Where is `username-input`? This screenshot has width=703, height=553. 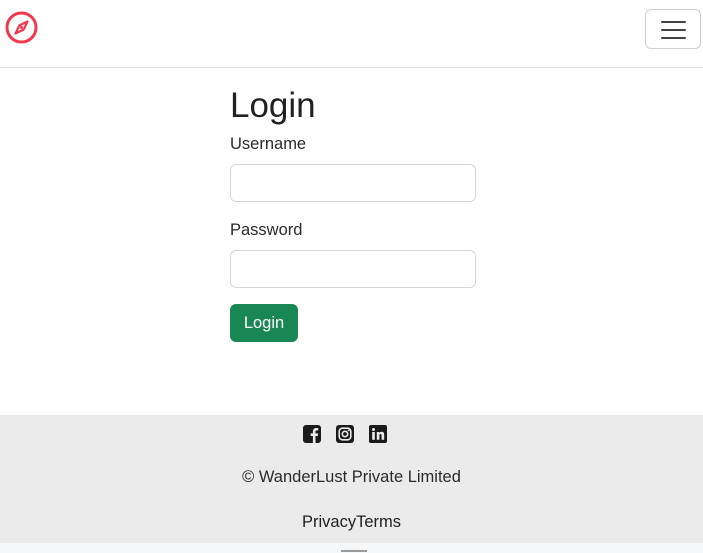
username-input is located at coordinates (353, 183).